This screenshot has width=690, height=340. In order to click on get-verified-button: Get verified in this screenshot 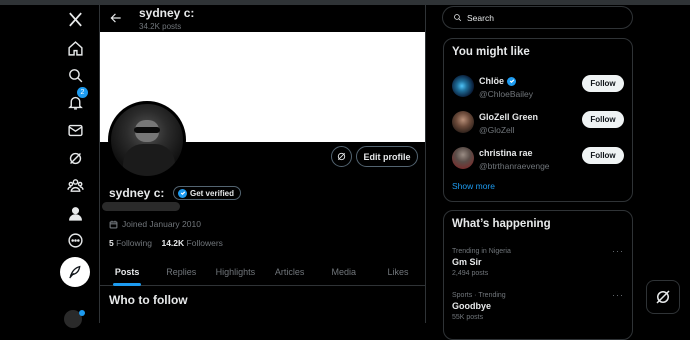, I will do `click(207, 193)`.